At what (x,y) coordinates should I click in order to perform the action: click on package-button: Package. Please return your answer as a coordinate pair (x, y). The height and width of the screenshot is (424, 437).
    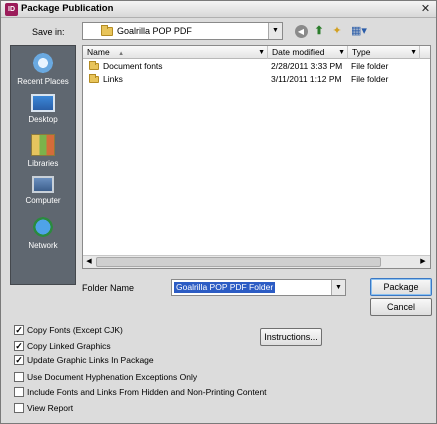
    Looking at the image, I should click on (401, 287).